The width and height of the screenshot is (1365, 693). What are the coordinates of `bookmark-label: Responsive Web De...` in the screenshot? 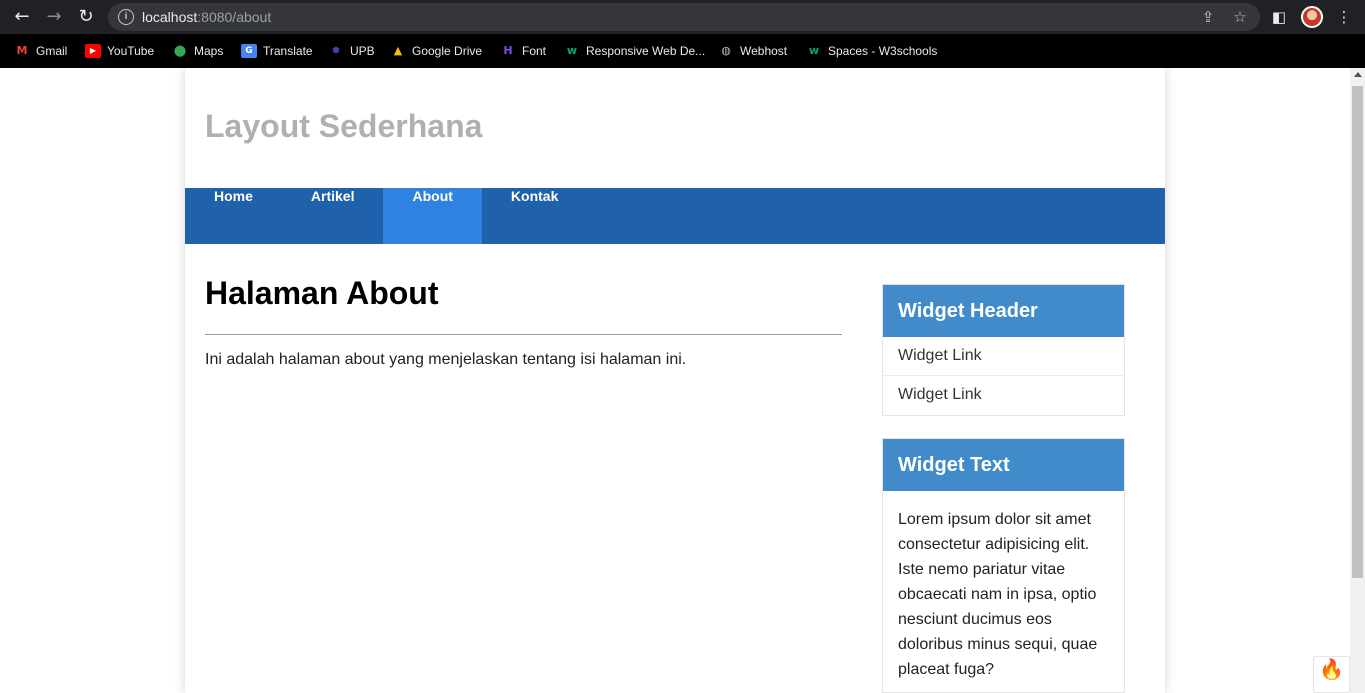 It's located at (646, 51).